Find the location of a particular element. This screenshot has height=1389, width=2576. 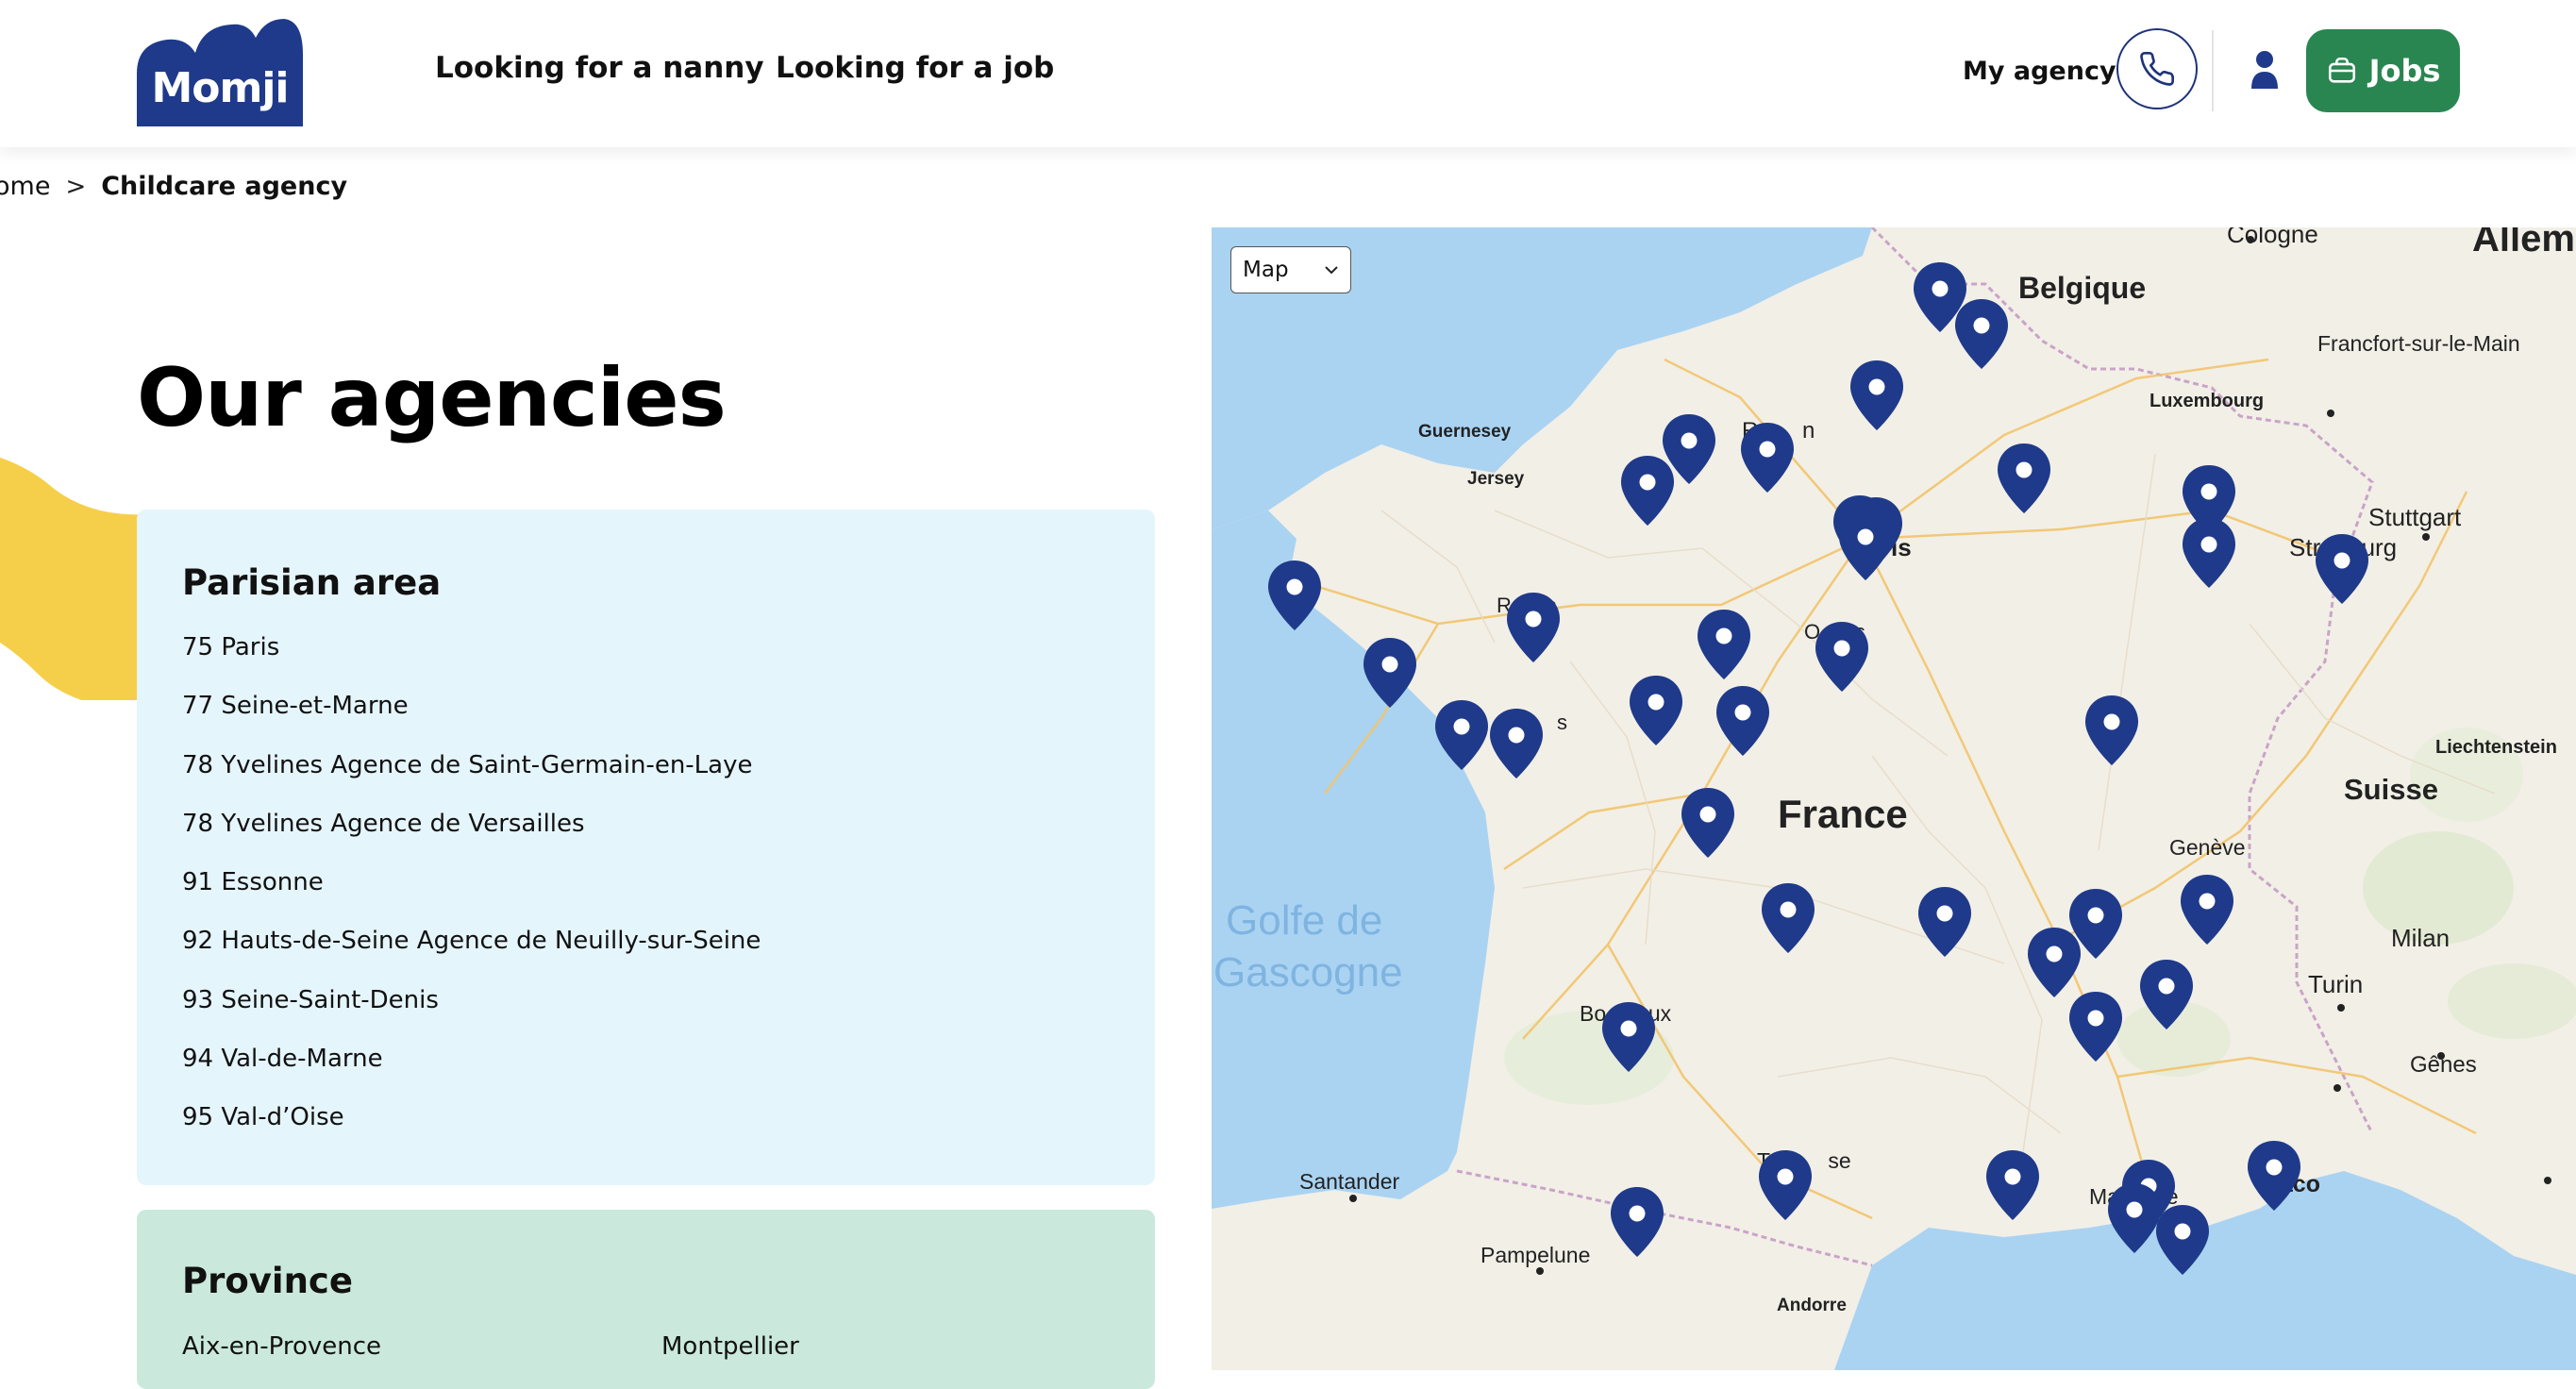

map-label-santander: Santander is located at coordinates (1349, 1181).